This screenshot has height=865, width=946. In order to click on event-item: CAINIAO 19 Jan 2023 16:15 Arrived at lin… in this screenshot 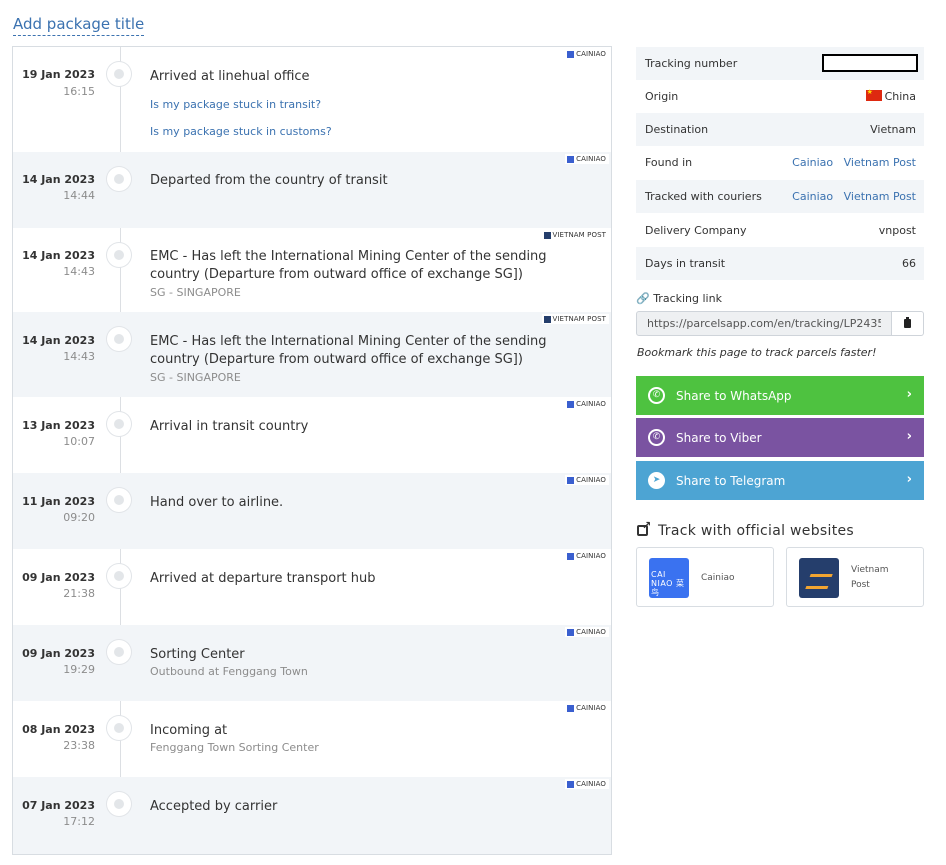, I will do `click(312, 99)`.